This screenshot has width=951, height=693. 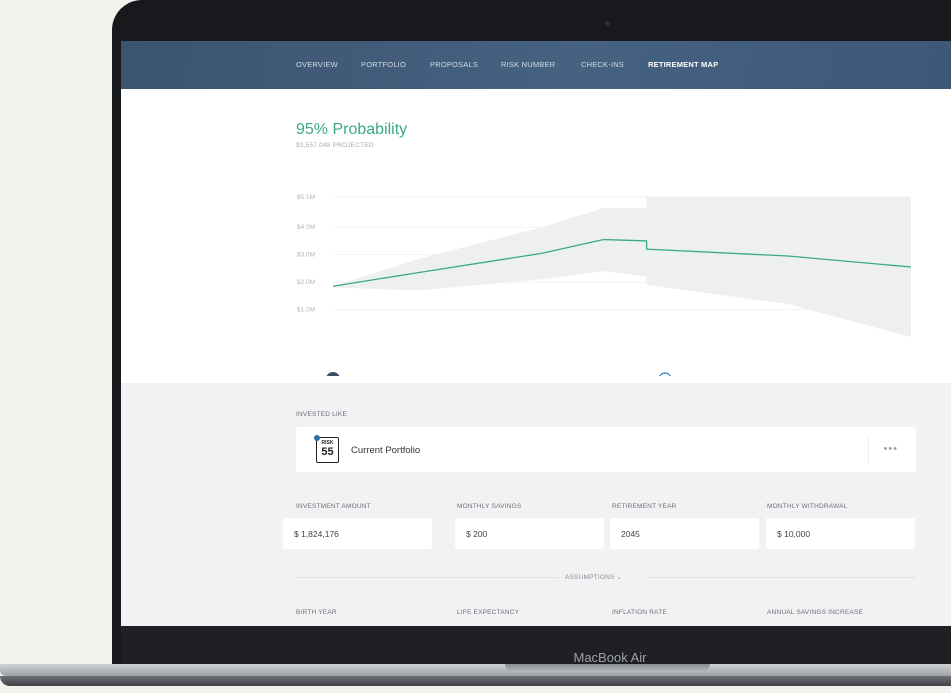 I want to click on retirement-year-input: 2045, so click(x=684, y=533).